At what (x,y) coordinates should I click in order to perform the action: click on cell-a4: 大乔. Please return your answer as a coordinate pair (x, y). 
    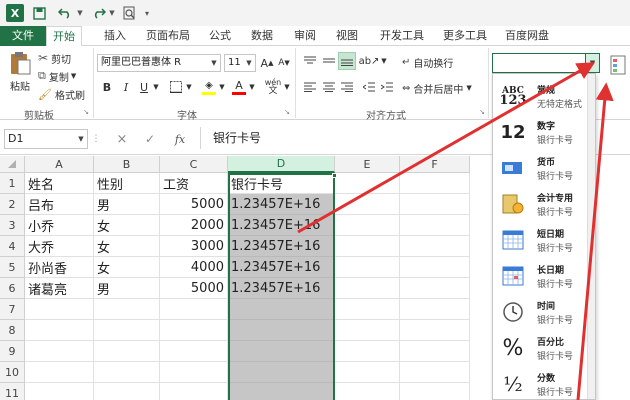
    Looking at the image, I should click on (59, 246).